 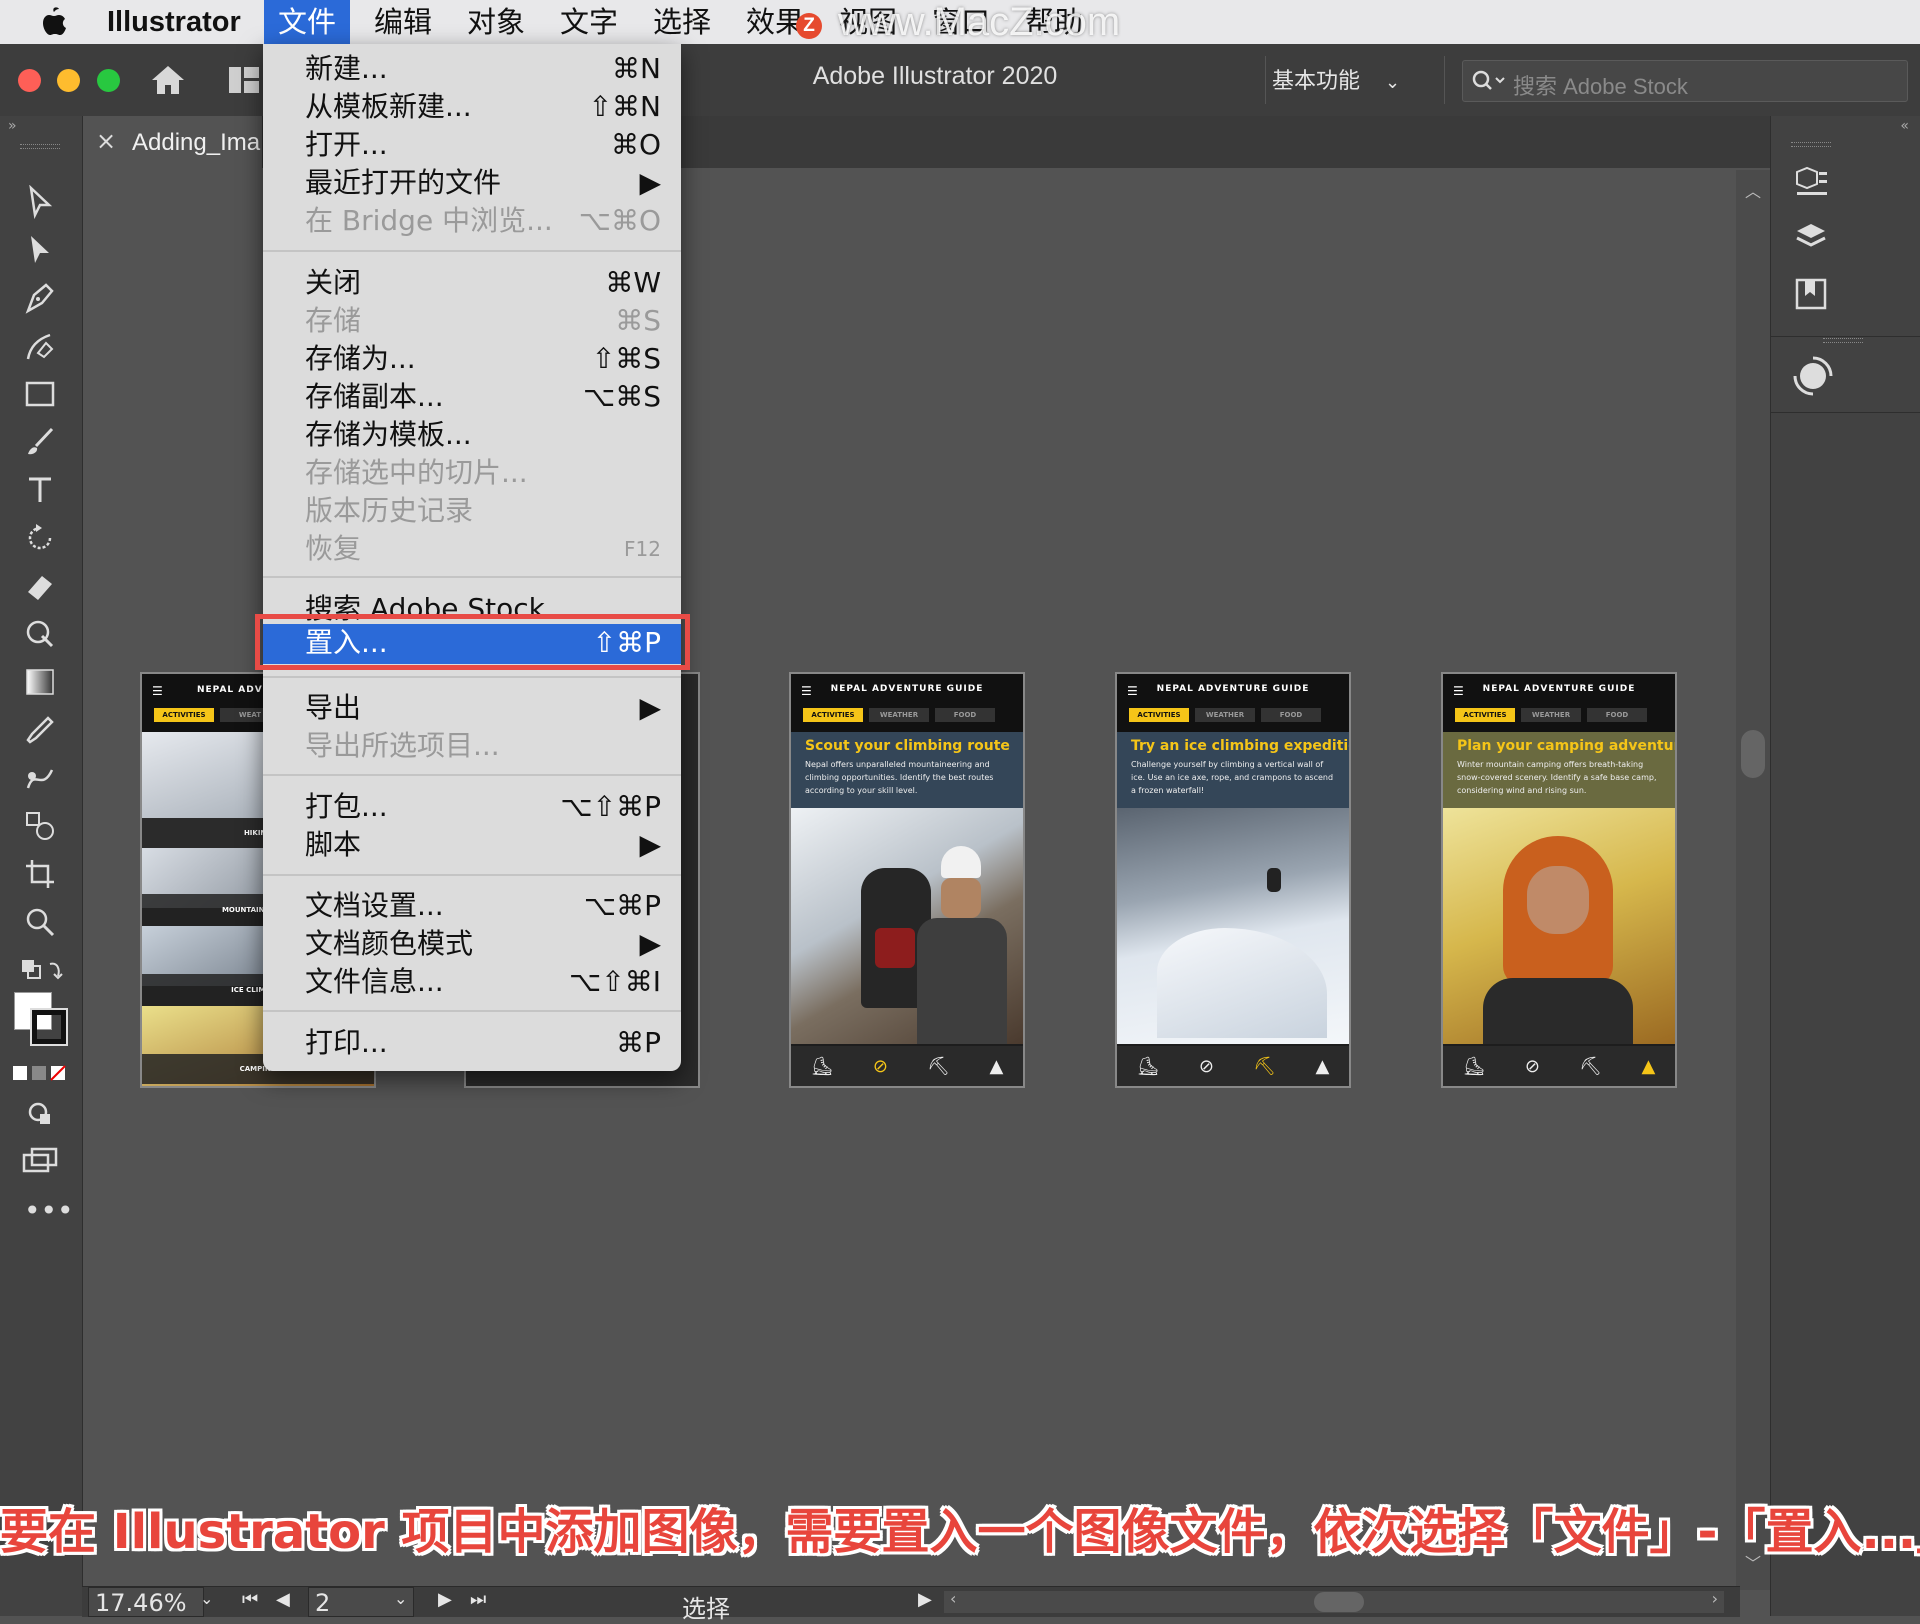 What do you see at coordinates (40, 1162) in the screenshot?
I see `screen-mode-icon` at bounding box center [40, 1162].